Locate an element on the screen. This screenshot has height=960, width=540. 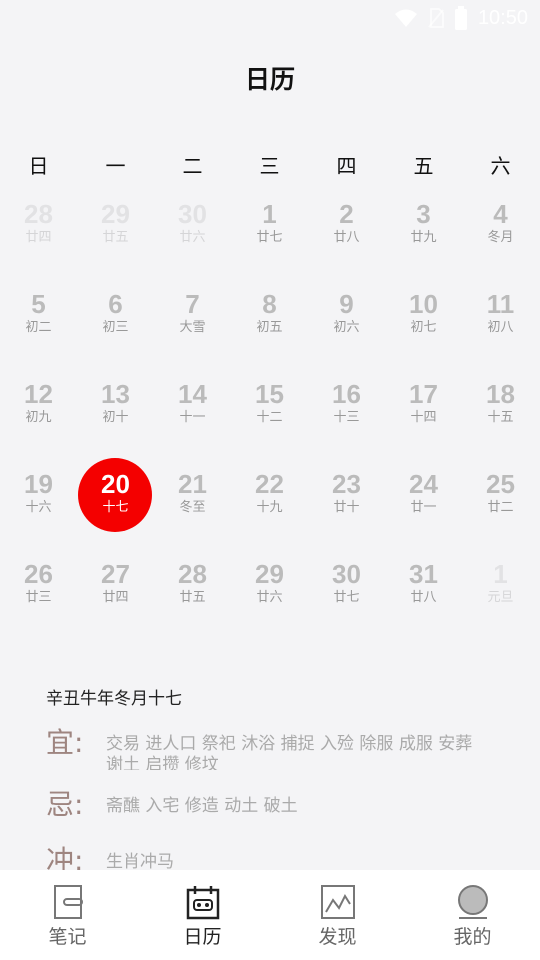
day-number: 10 is located at coordinates (423, 304).